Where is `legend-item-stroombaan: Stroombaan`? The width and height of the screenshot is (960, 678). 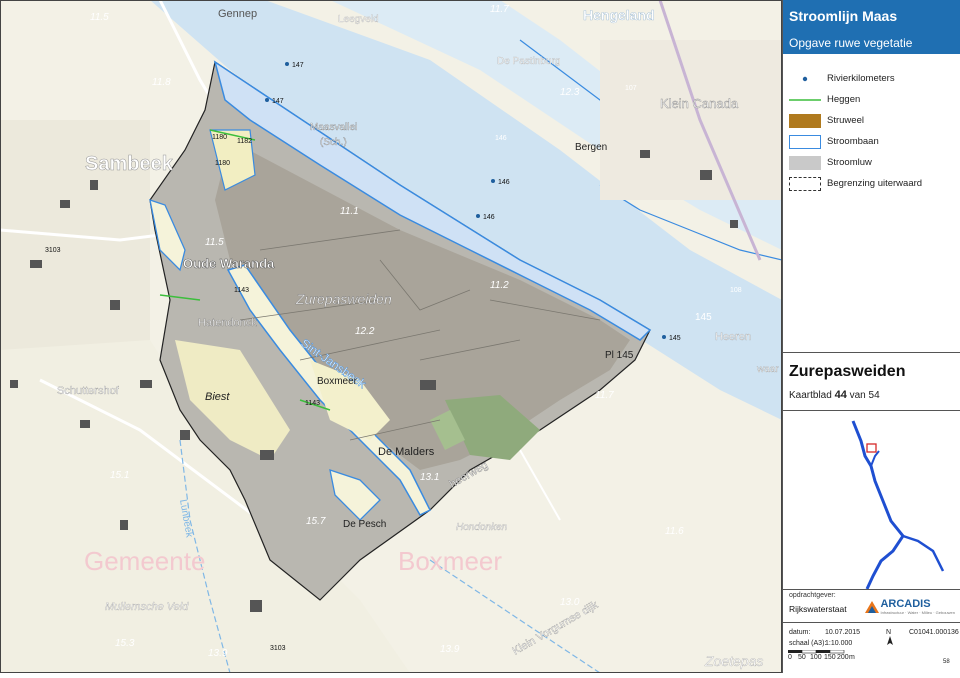 legend-item-stroombaan: Stroombaan is located at coordinates (871, 141).